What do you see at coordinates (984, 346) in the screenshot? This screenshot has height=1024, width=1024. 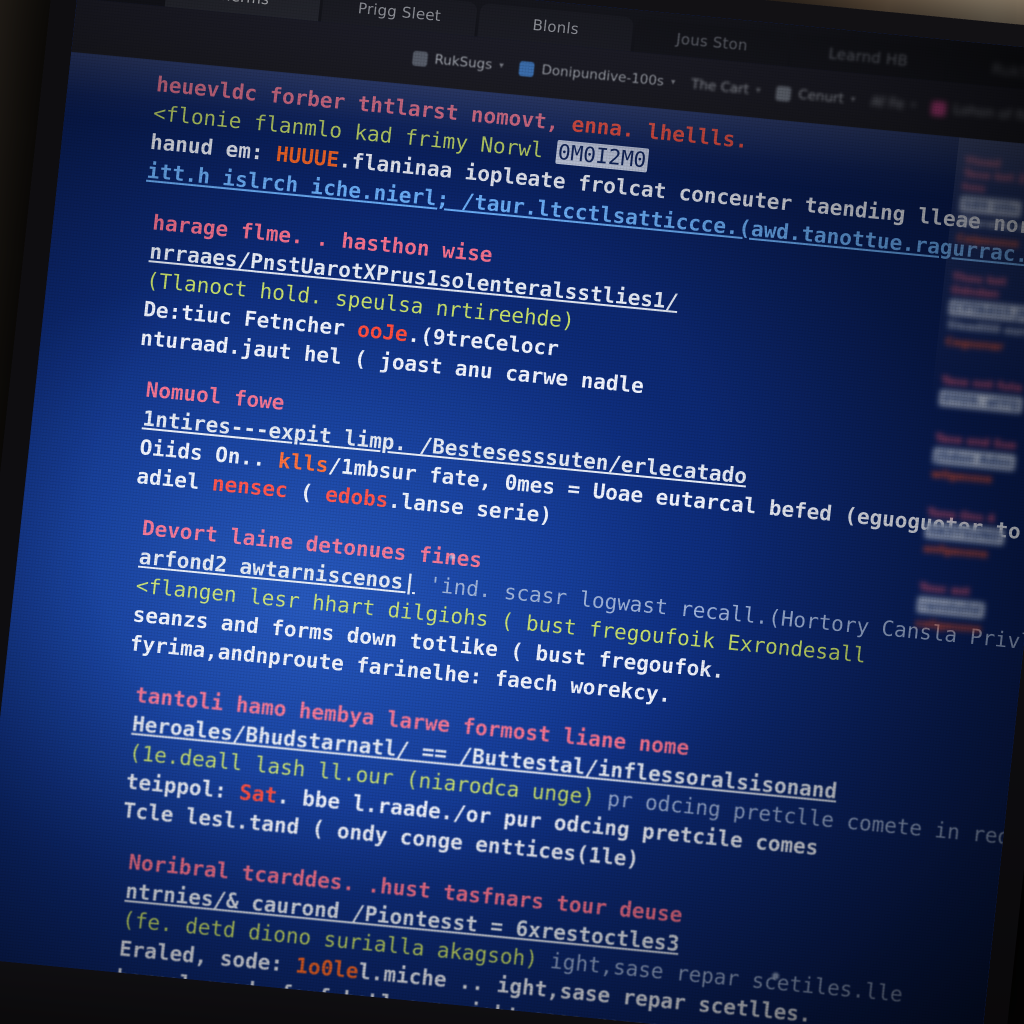 I see `sidebar-card-link: Cegsonar` at bounding box center [984, 346].